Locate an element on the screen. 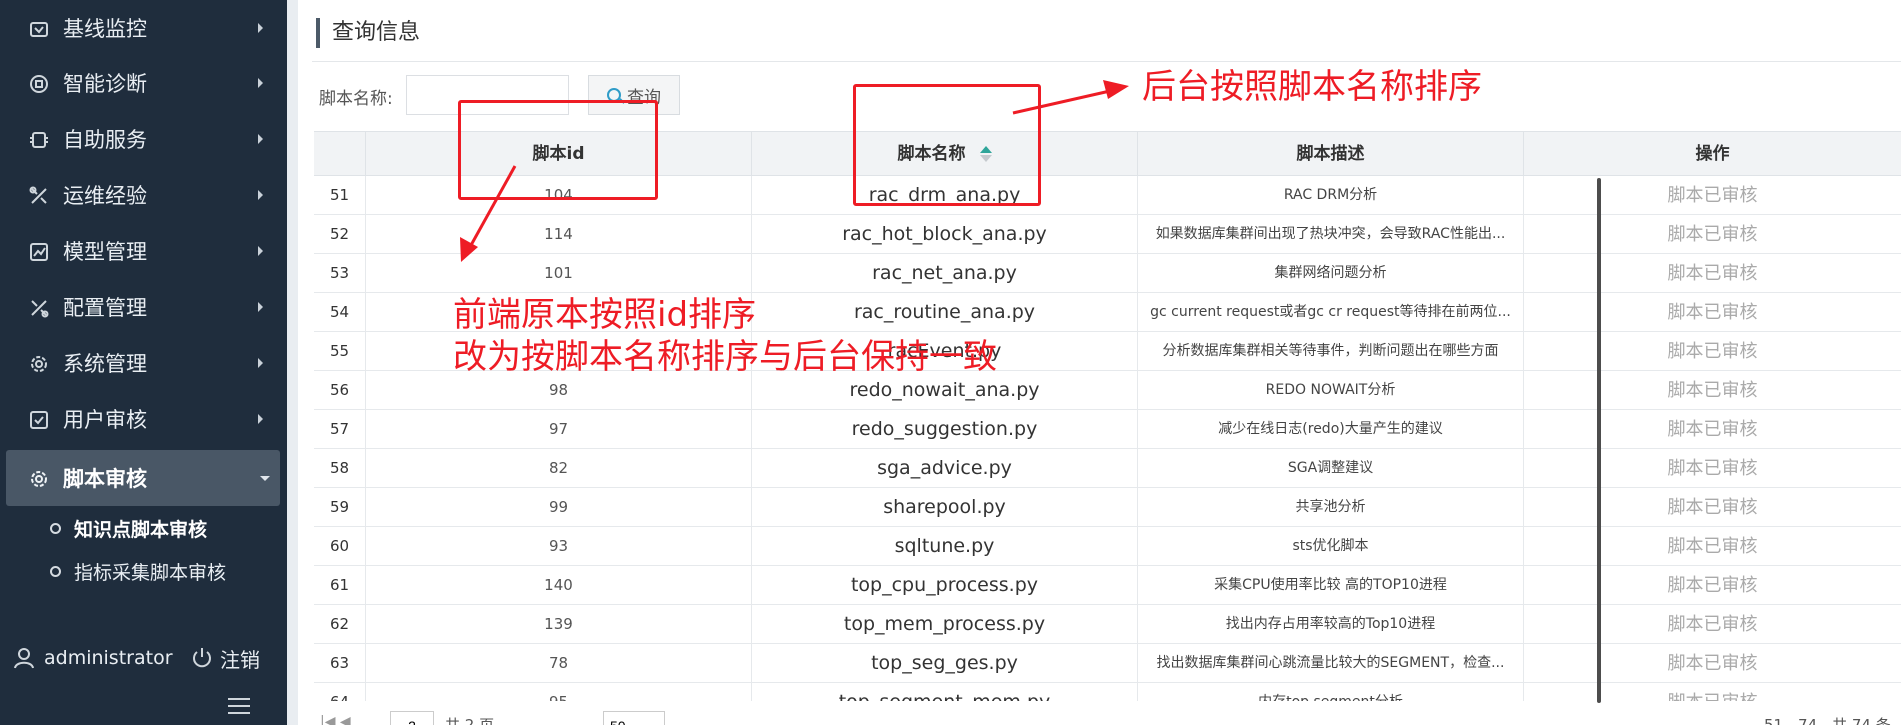  logout-label: 注销 is located at coordinates (240, 659).